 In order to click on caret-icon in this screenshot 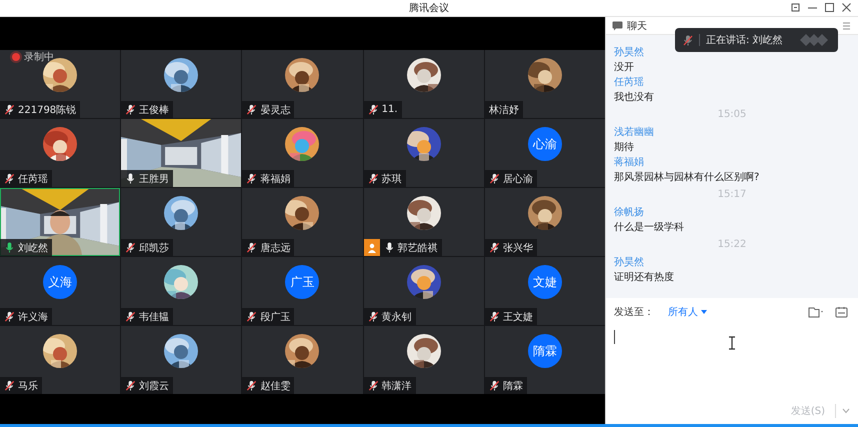, I will do `click(704, 312)`.